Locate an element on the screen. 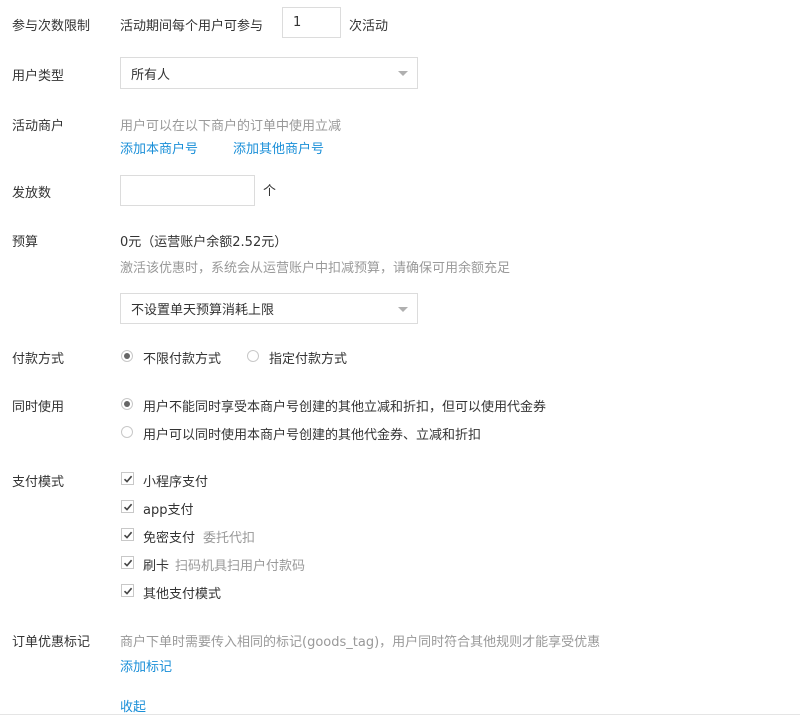  merchant-label: 活动商户 is located at coordinates (38, 126).